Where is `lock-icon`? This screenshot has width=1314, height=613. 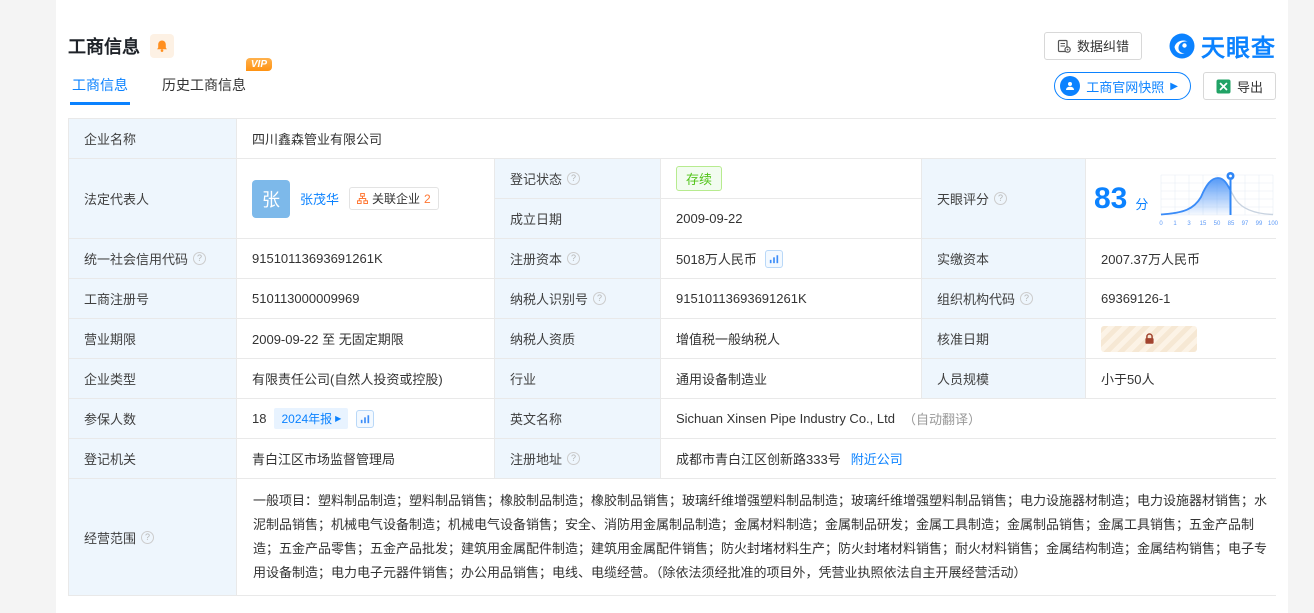
lock-icon is located at coordinates (1149, 338).